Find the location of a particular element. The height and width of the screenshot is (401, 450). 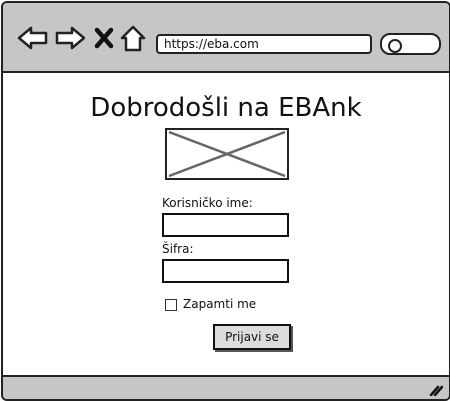

forward-arrow-icon is located at coordinates (70, 38).